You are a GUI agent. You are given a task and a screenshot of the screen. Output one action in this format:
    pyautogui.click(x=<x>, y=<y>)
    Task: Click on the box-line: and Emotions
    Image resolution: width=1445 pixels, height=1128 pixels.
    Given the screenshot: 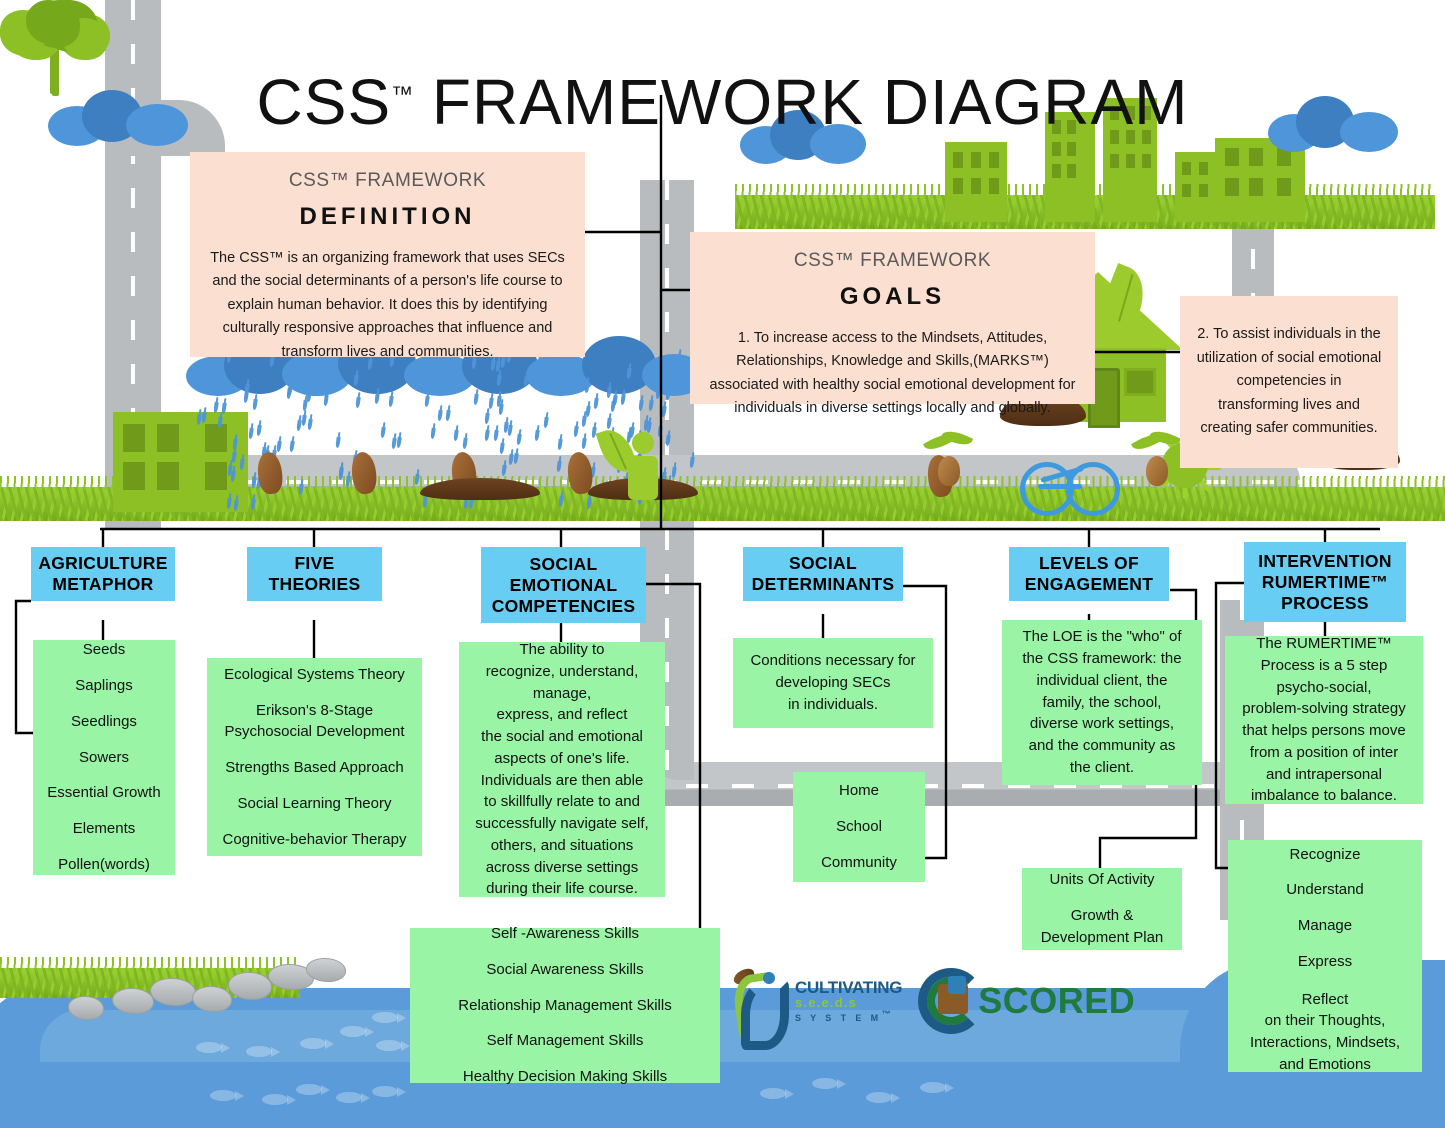 What is the action you would take?
    pyautogui.click(x=1325, y=1064)
    